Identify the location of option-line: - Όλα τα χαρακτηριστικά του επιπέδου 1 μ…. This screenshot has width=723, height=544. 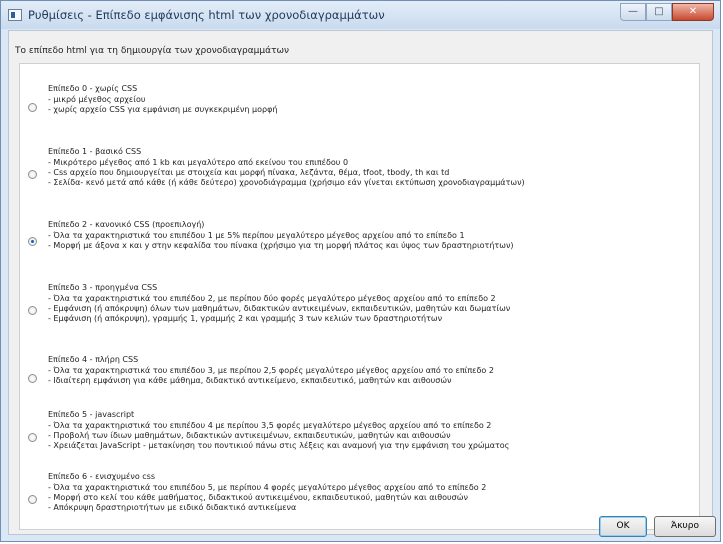
(256, 235).